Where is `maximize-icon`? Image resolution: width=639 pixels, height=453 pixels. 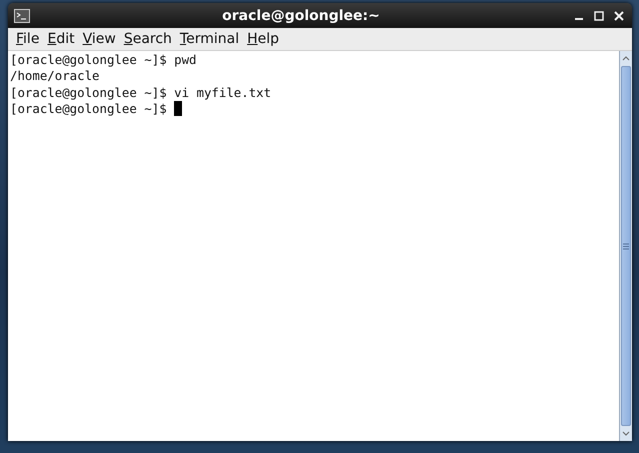 maximize-icon is located at coordinates (599, 16).